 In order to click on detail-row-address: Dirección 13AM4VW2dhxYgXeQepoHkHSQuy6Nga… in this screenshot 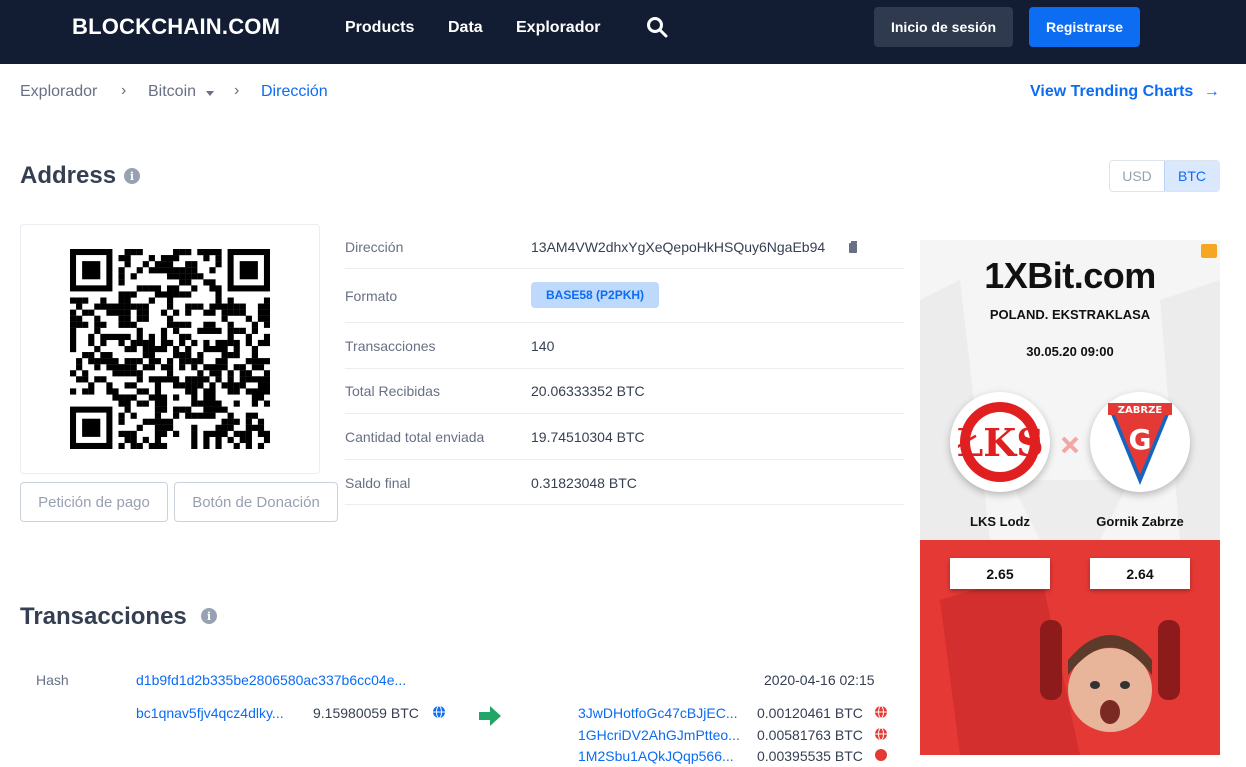, I will do `click(624, 247)`.